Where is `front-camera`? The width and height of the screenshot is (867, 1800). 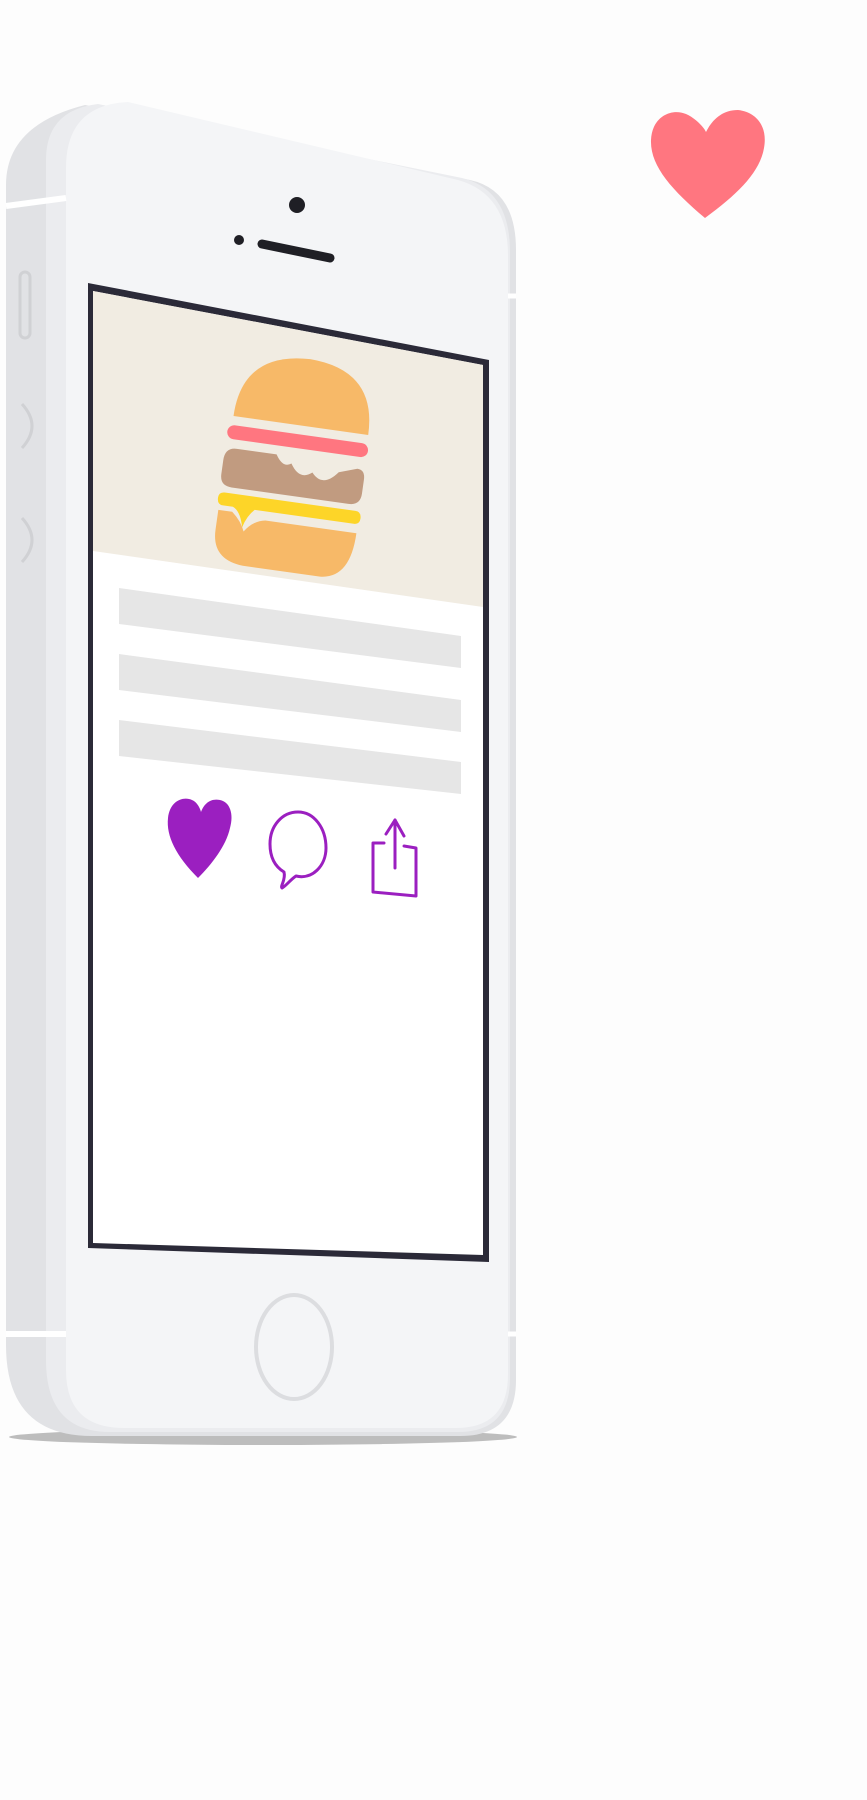 front-camera is located at coordinates (297, 205).